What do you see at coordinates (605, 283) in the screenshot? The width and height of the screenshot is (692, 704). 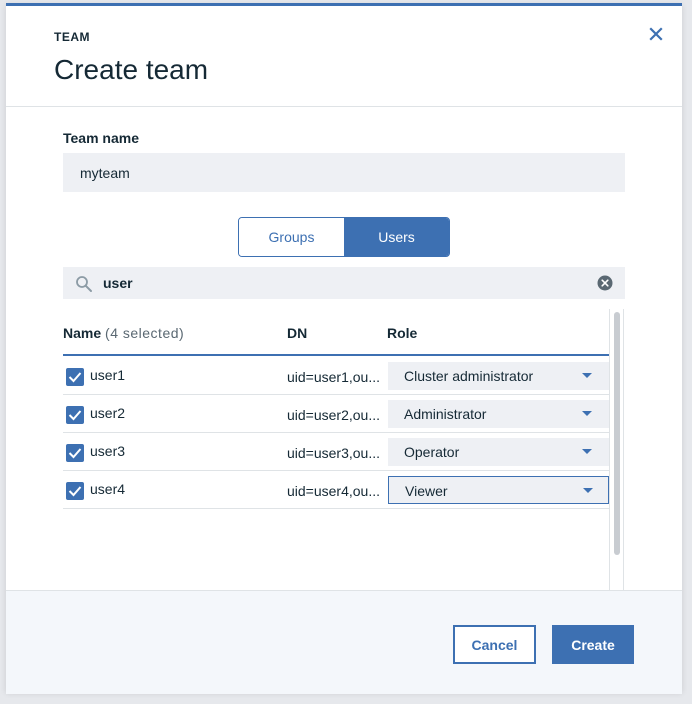 I see `clear-search-icon` at bounding box center [605, 283].